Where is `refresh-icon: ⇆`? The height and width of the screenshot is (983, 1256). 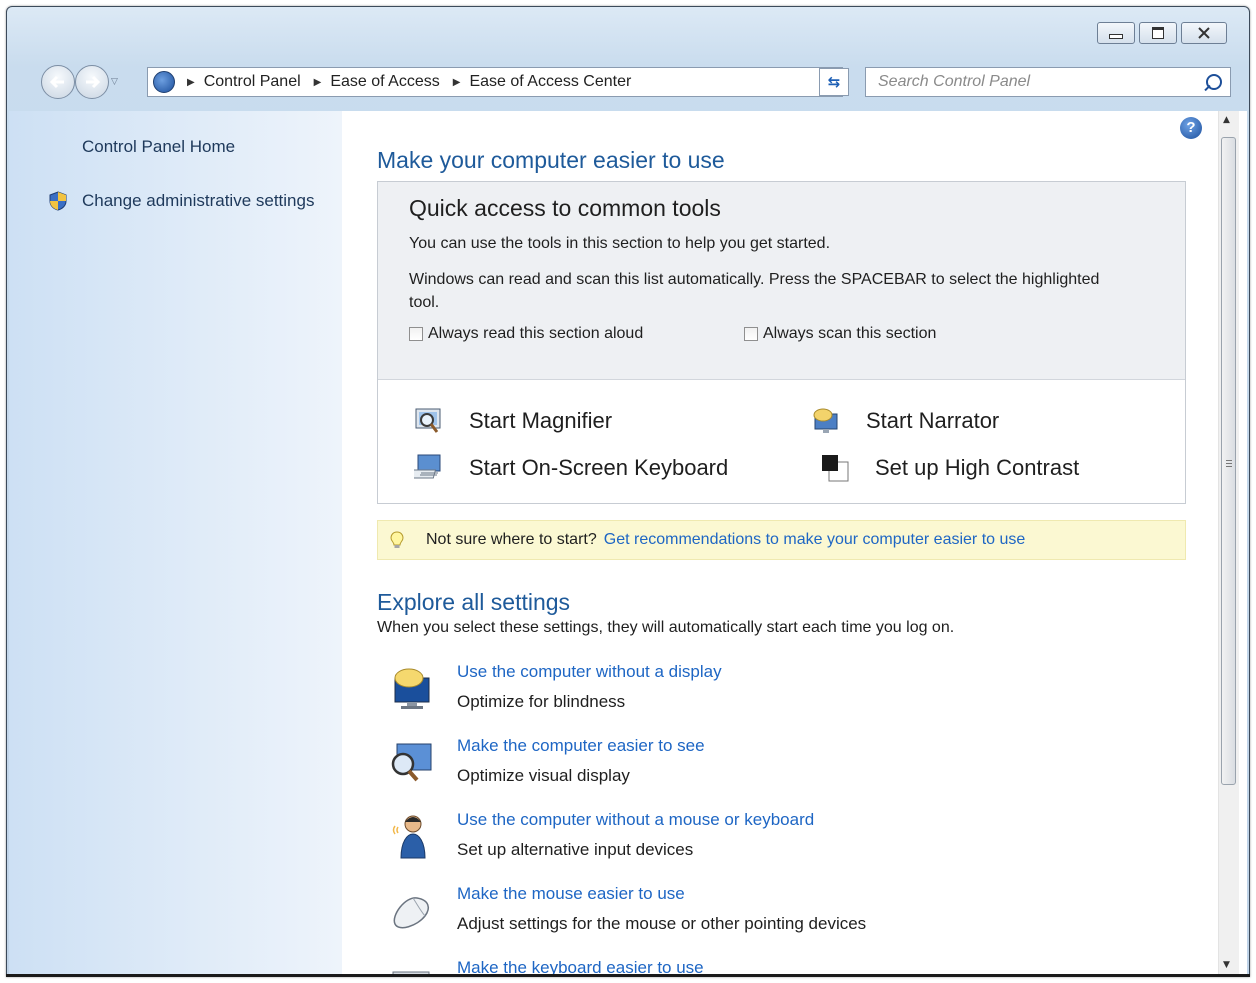 refresh-icon: ⇆ is located at coordinates (834, 82).